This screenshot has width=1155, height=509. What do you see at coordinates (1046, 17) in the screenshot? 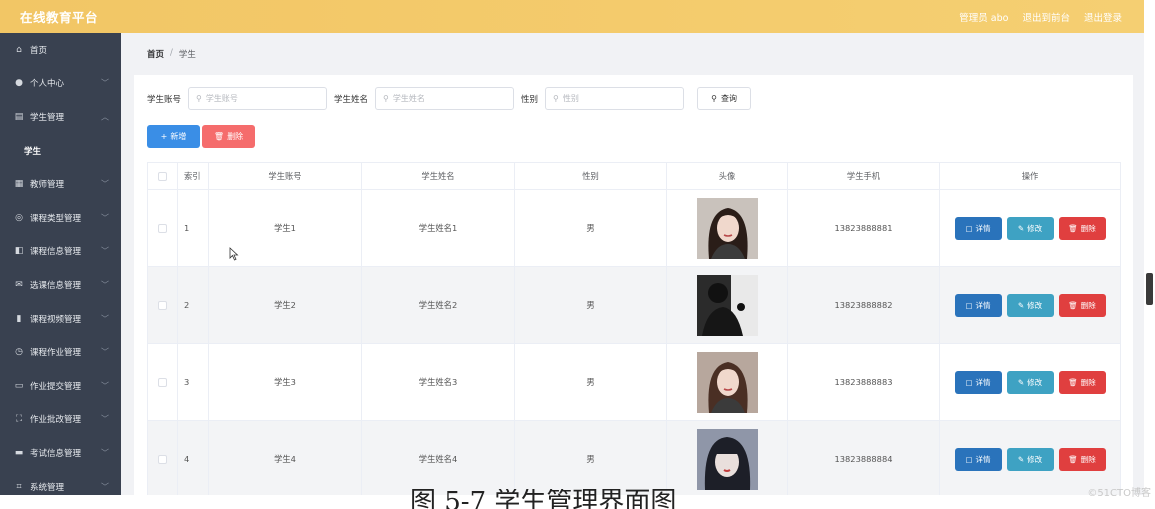
I see `exit-to-front-link: 退出到前台` at bounding box center [1046, 17].